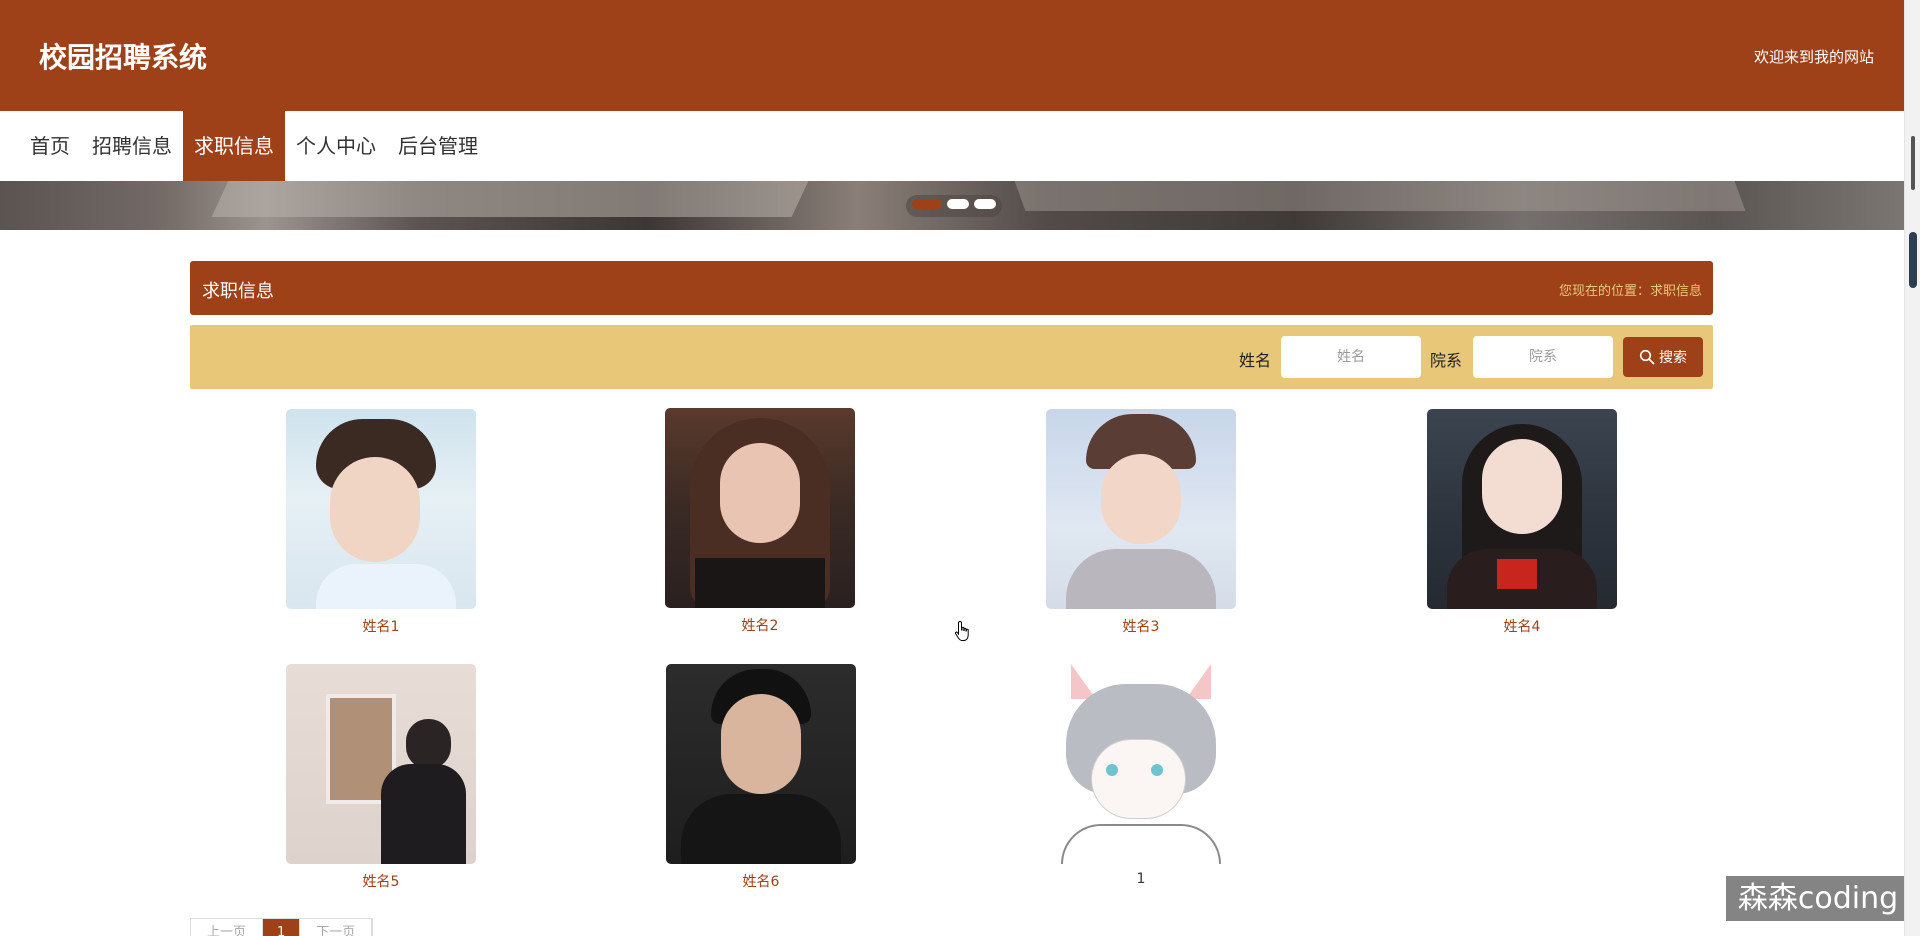 The image size is (1920, 936). I want to click on pagination: 上一页 1 下一页, so click(282, 927).